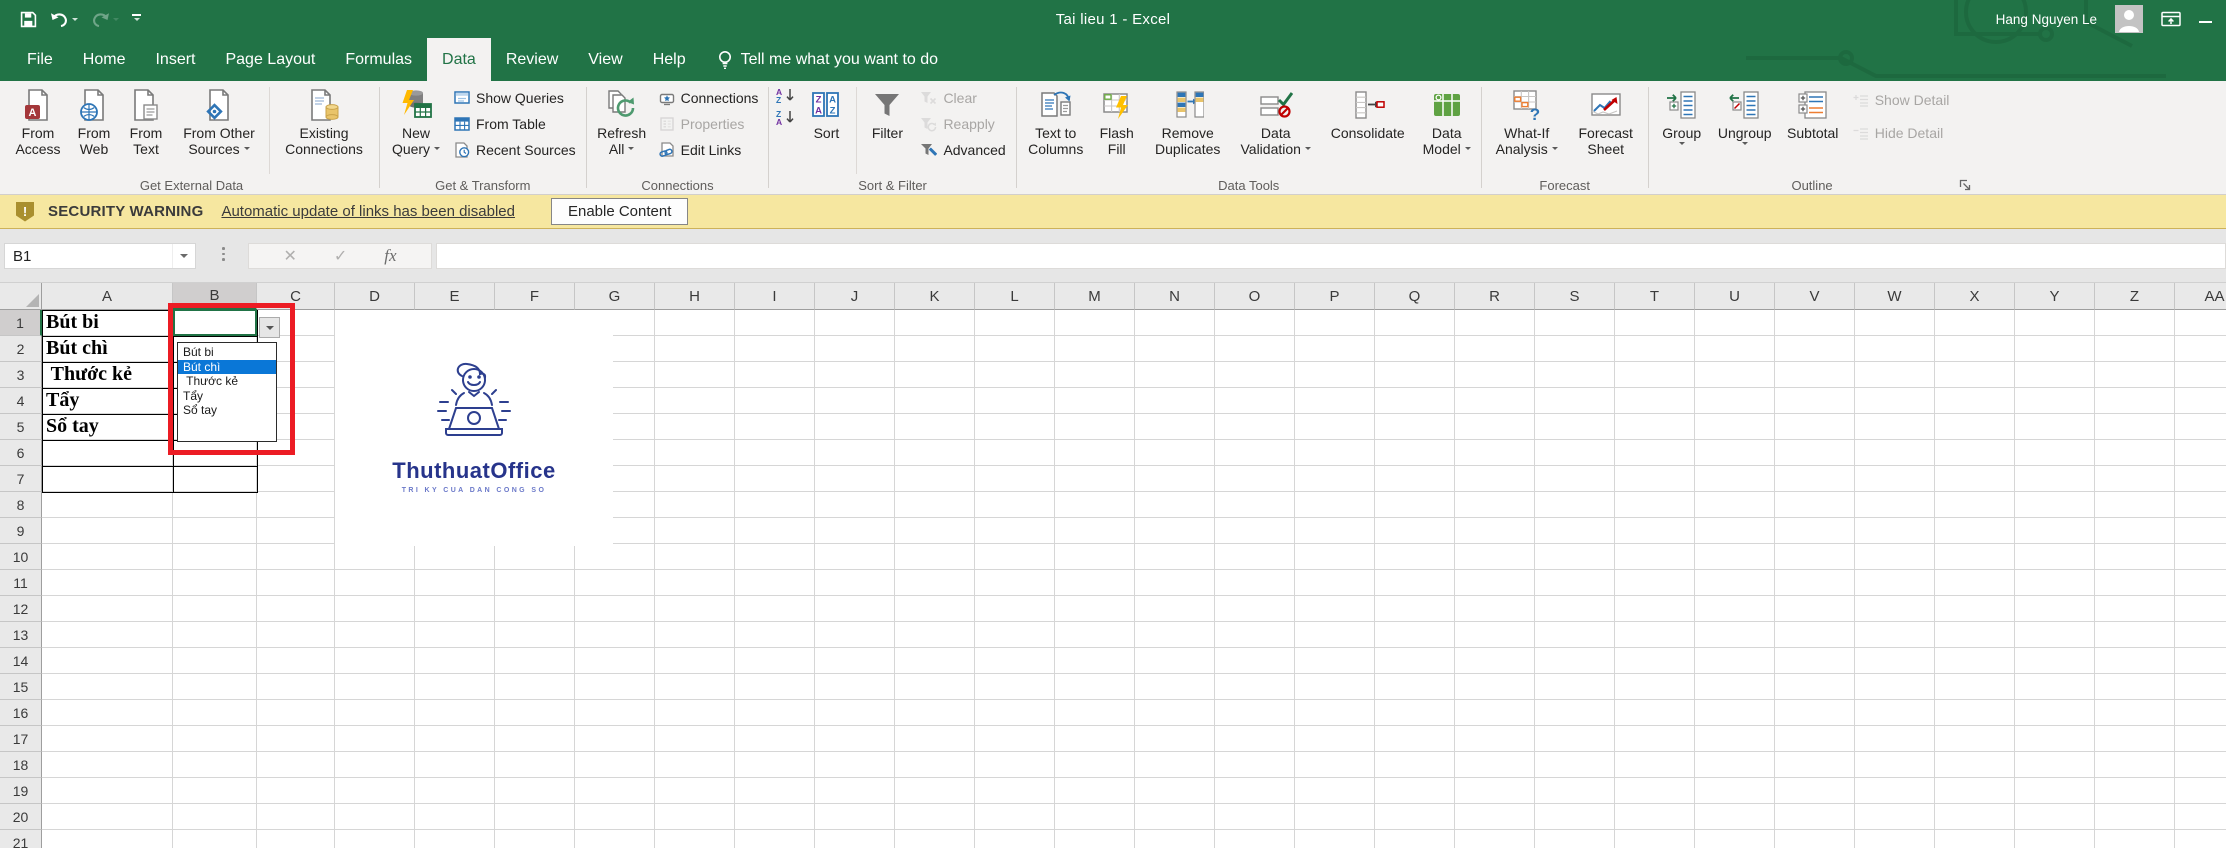  Describe the element at coordinates (515, 149) in the screenshot. I see `recent-sources-button: Recent Sources` at that location.